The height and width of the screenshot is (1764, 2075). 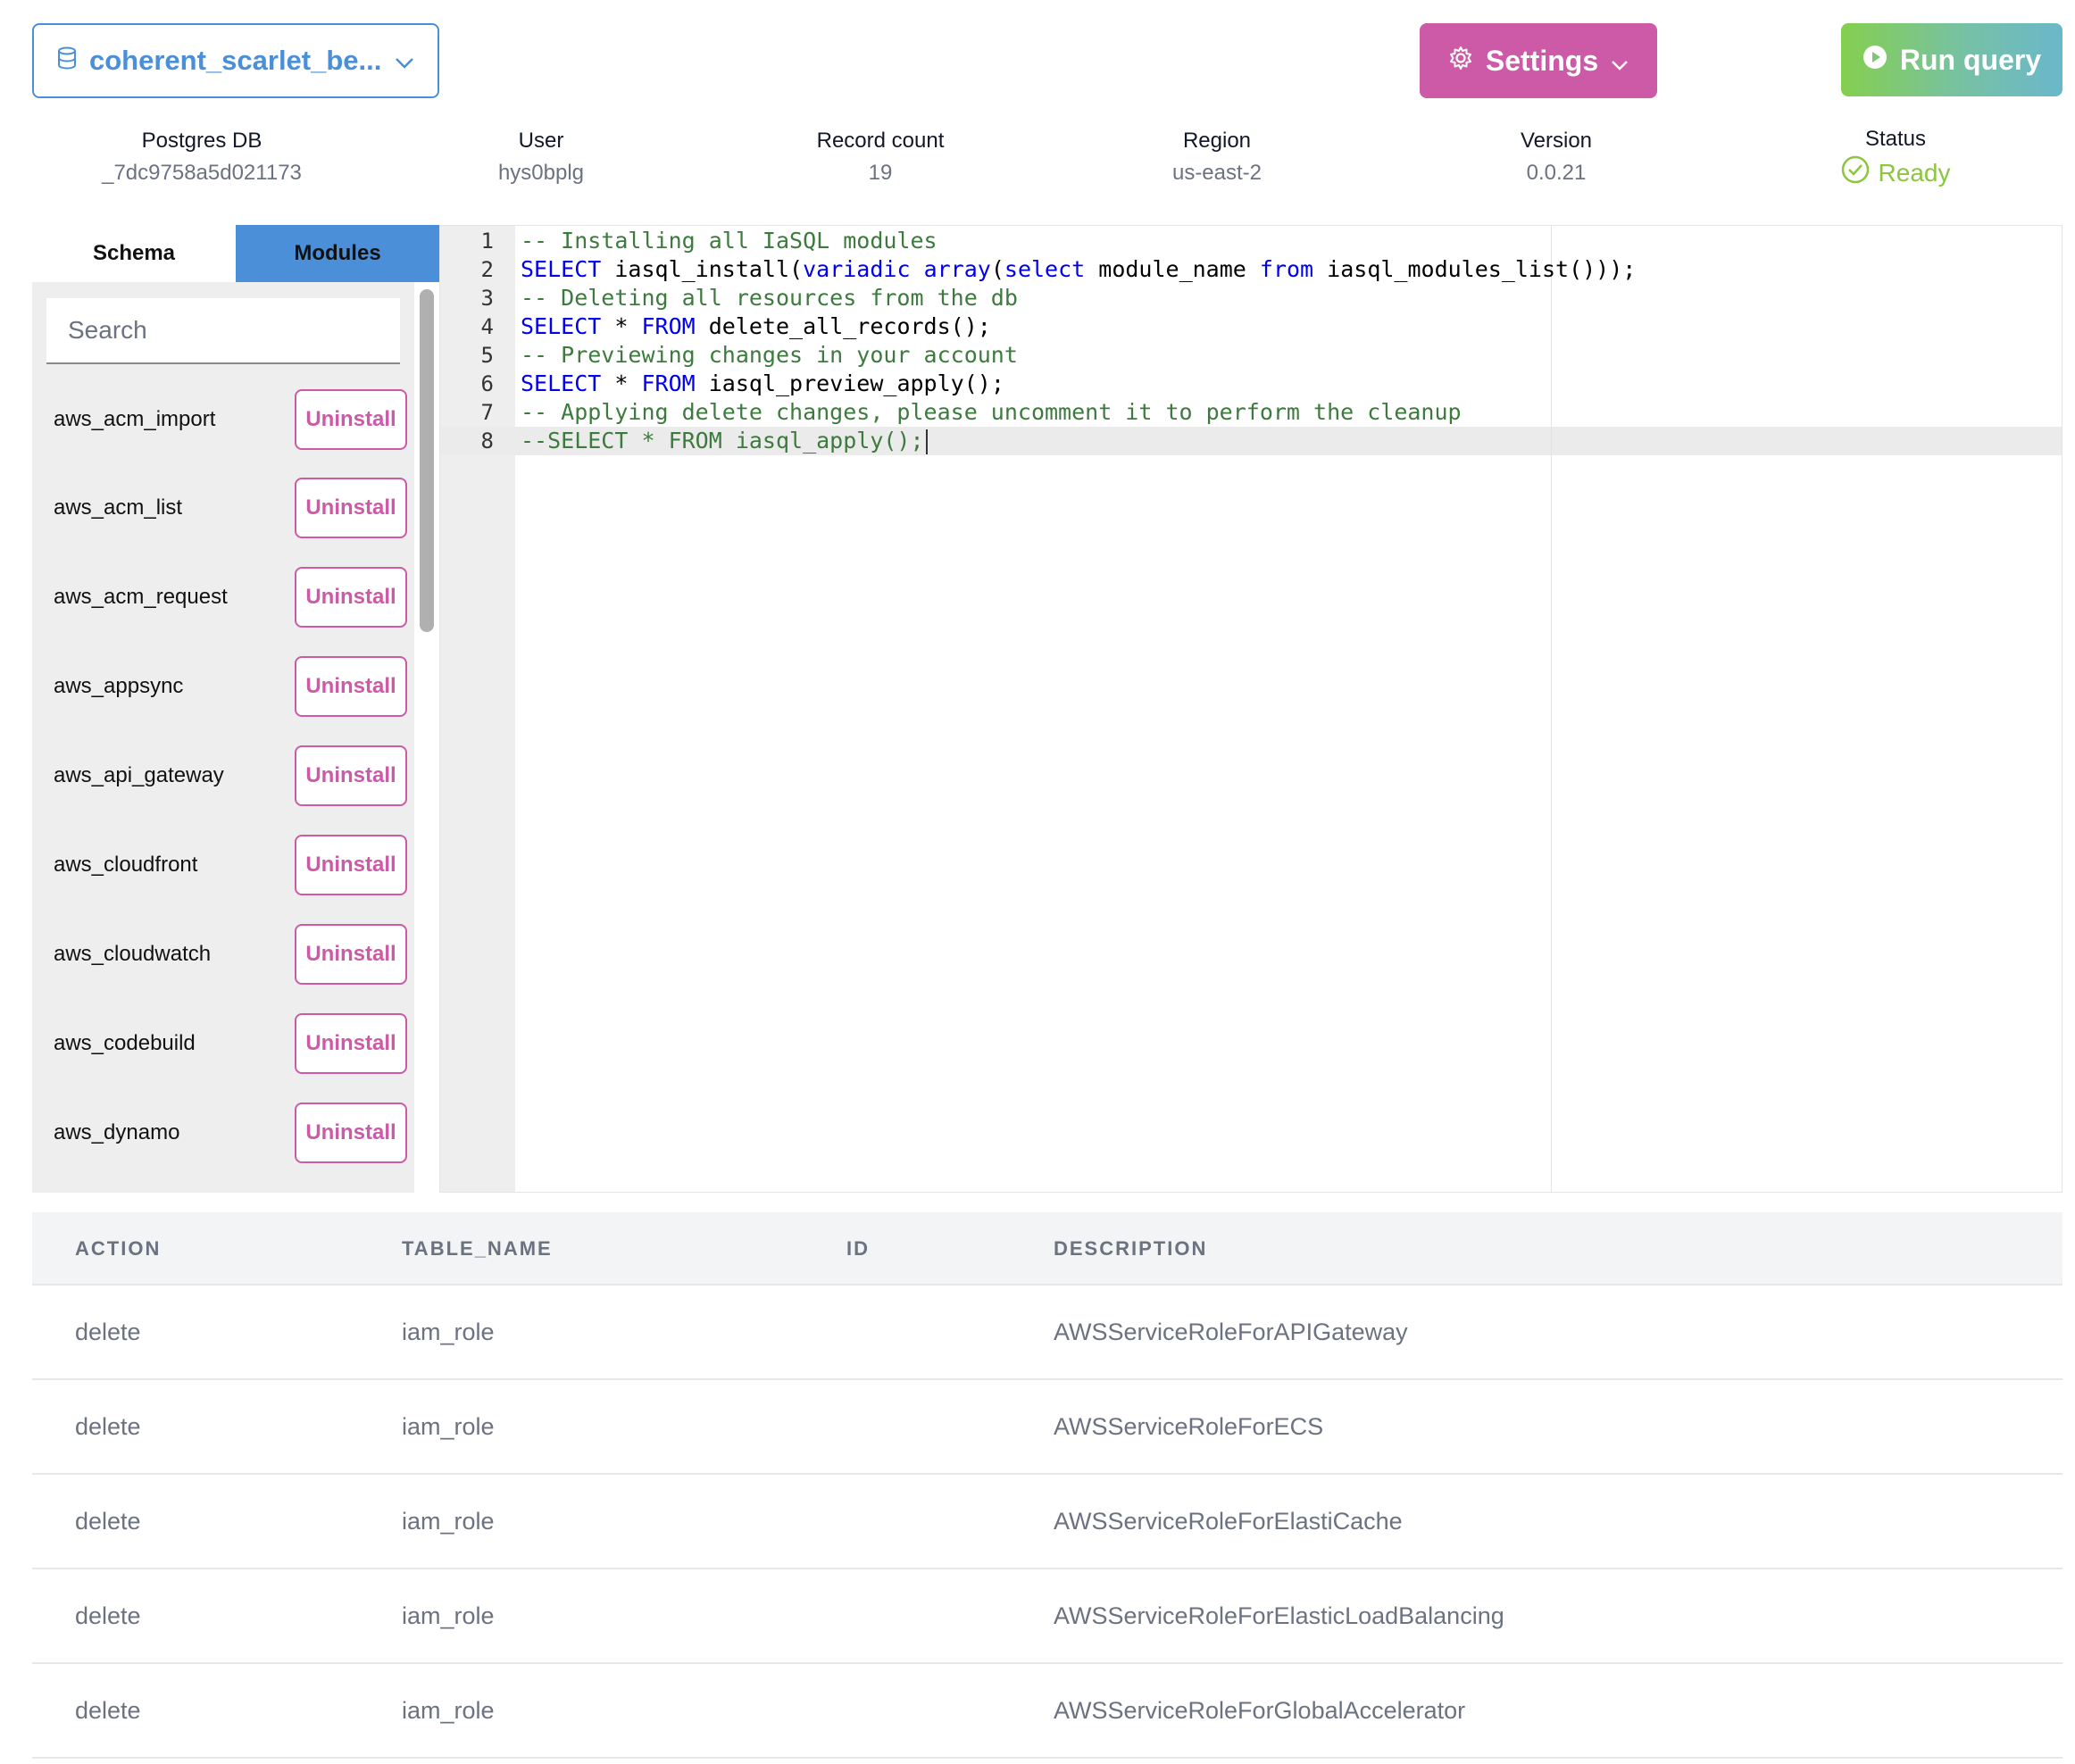 I want to click on line-number: 3, so click(x=487, y=298).